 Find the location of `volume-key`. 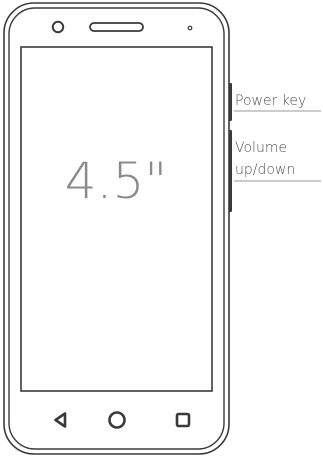

volume-key is located at coordinates (230, 171).